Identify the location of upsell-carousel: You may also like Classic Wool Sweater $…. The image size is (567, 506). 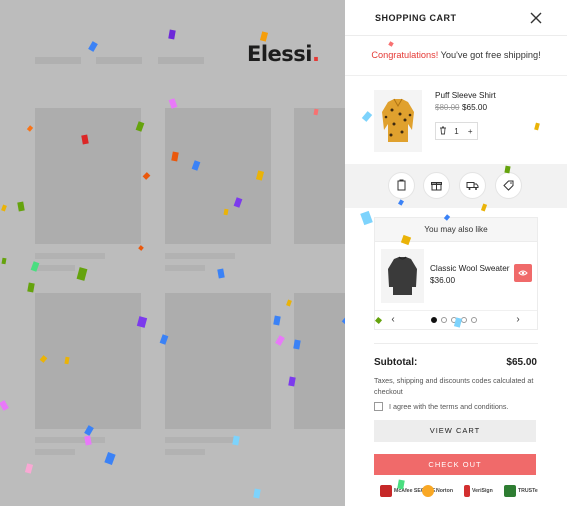
(456, 273).